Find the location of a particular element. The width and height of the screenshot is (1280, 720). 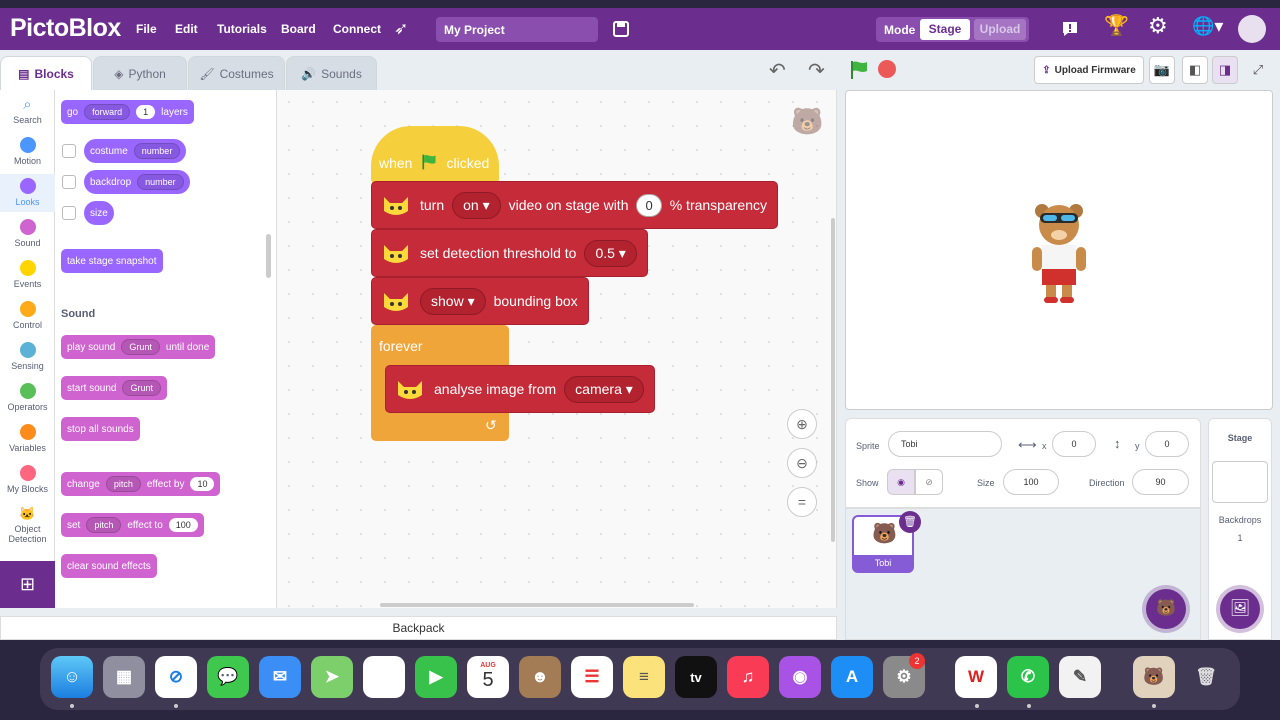

save-icon is located at coordinates (621, 30).